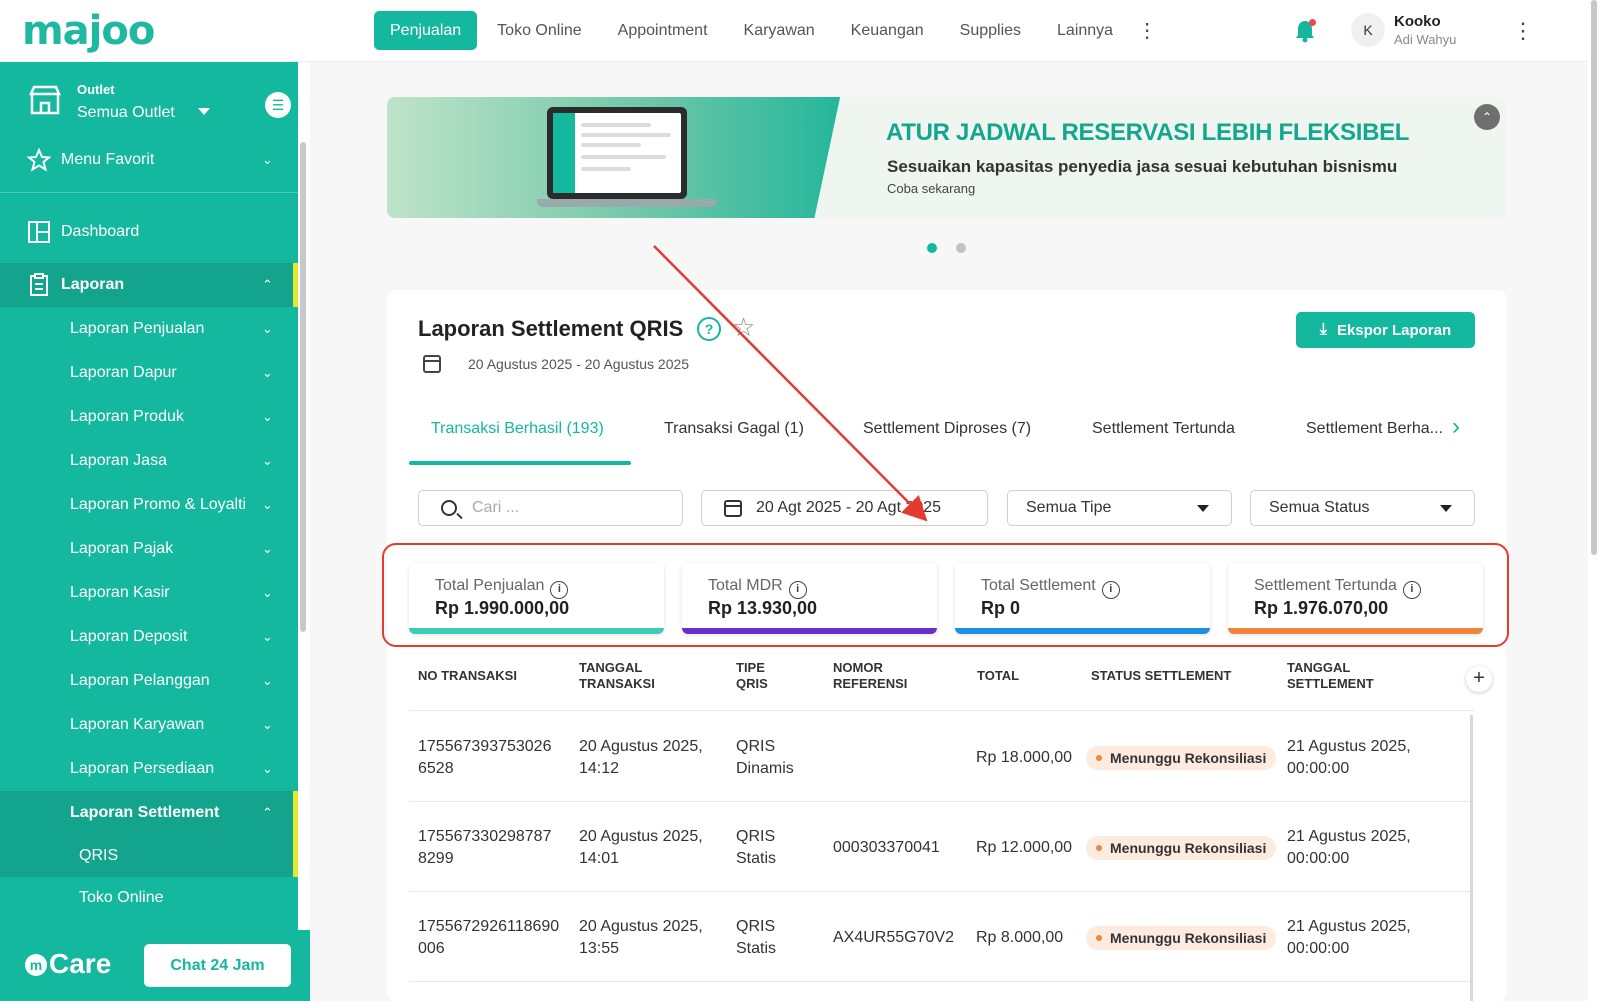 Image resolution: width=1600 pixels, height=1001 pixels. I want to click on calendar-icon, so click(733, 508).